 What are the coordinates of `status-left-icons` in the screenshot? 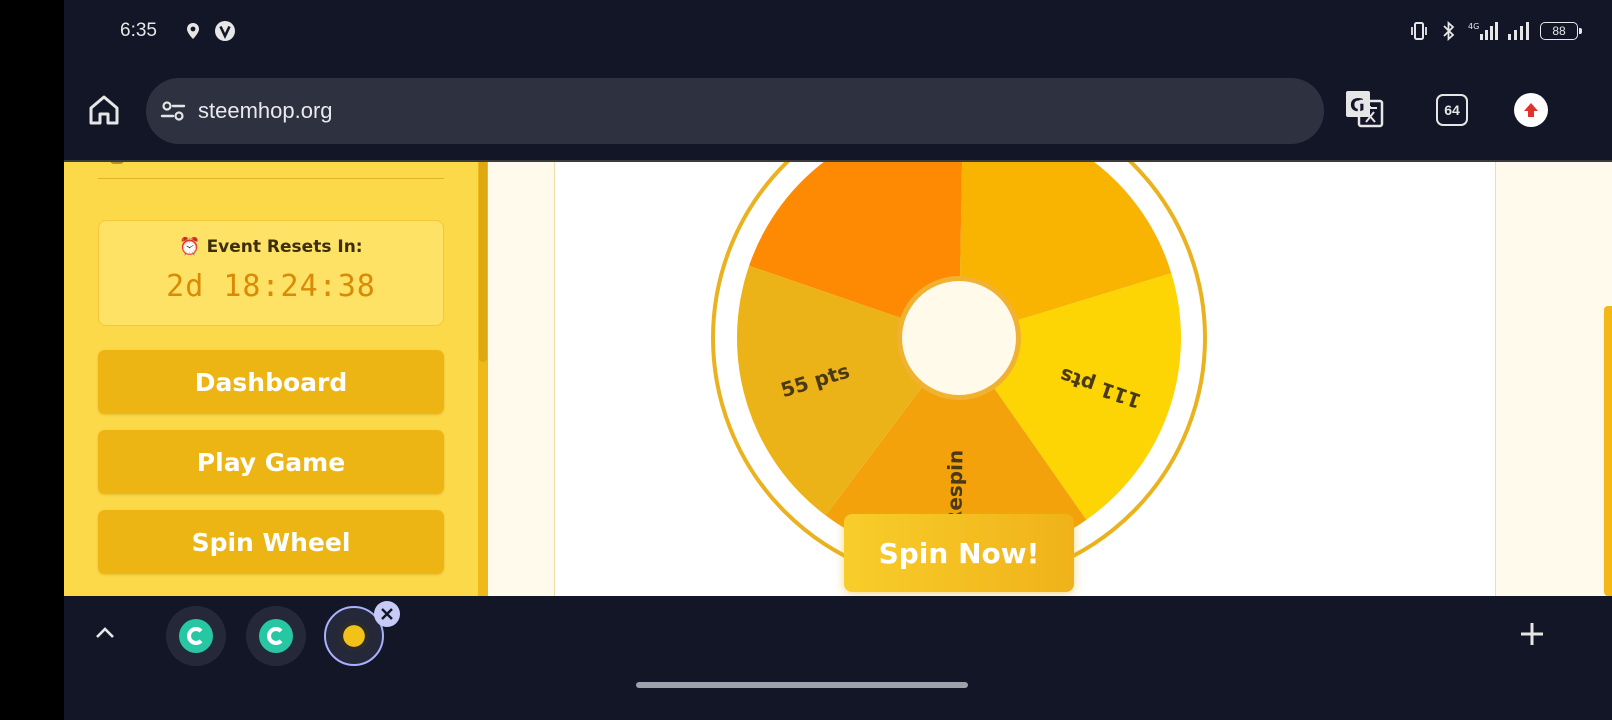 It's located at (209, 31).